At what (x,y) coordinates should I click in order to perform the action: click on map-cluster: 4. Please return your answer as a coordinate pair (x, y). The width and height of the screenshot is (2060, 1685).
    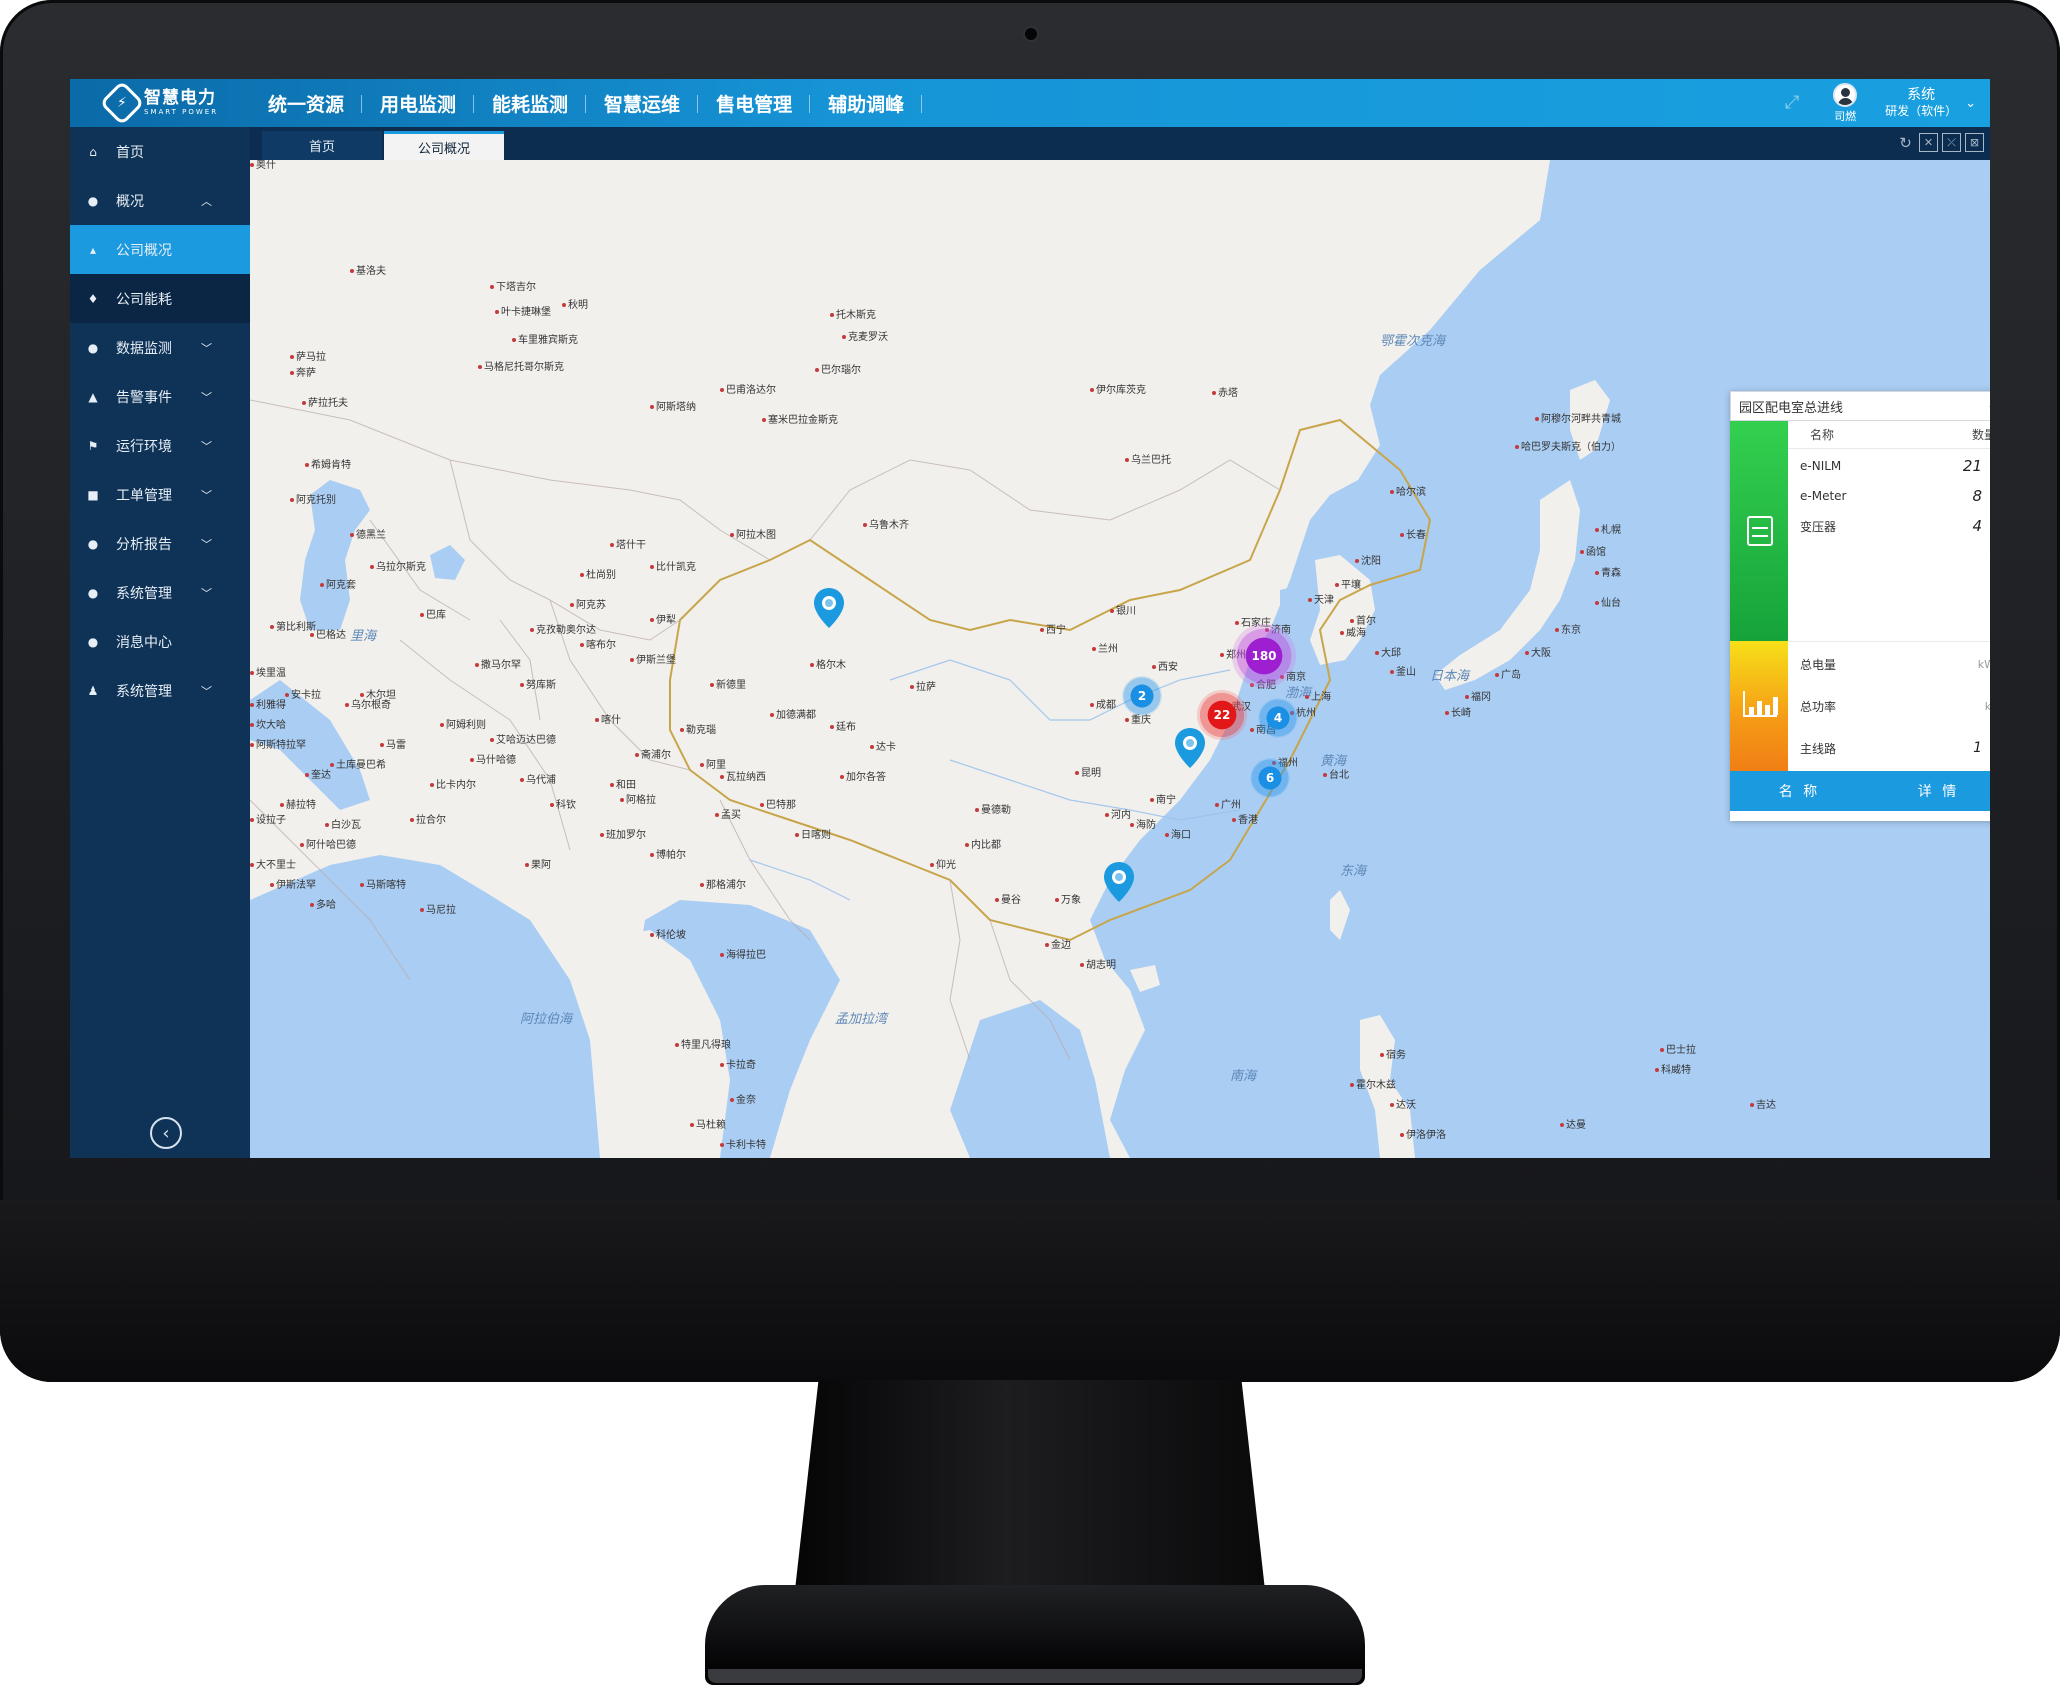
    Looking at the image, I should click on (1278, 718).